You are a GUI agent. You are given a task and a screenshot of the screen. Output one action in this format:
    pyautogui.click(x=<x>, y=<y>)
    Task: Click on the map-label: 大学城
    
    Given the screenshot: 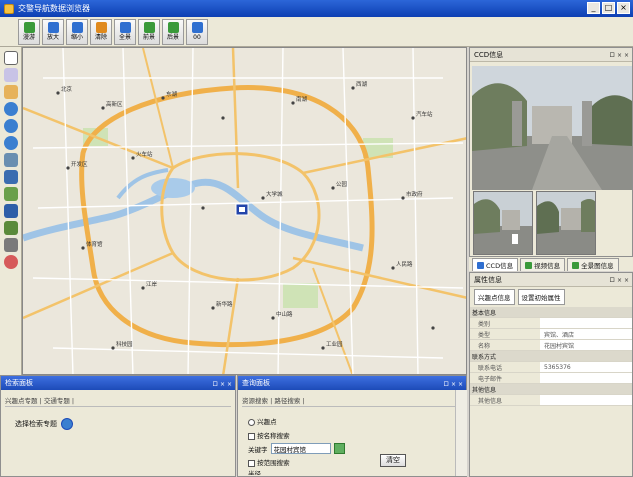 What is the action you would take?
    pyautogui.click(x=274, y=194)
    